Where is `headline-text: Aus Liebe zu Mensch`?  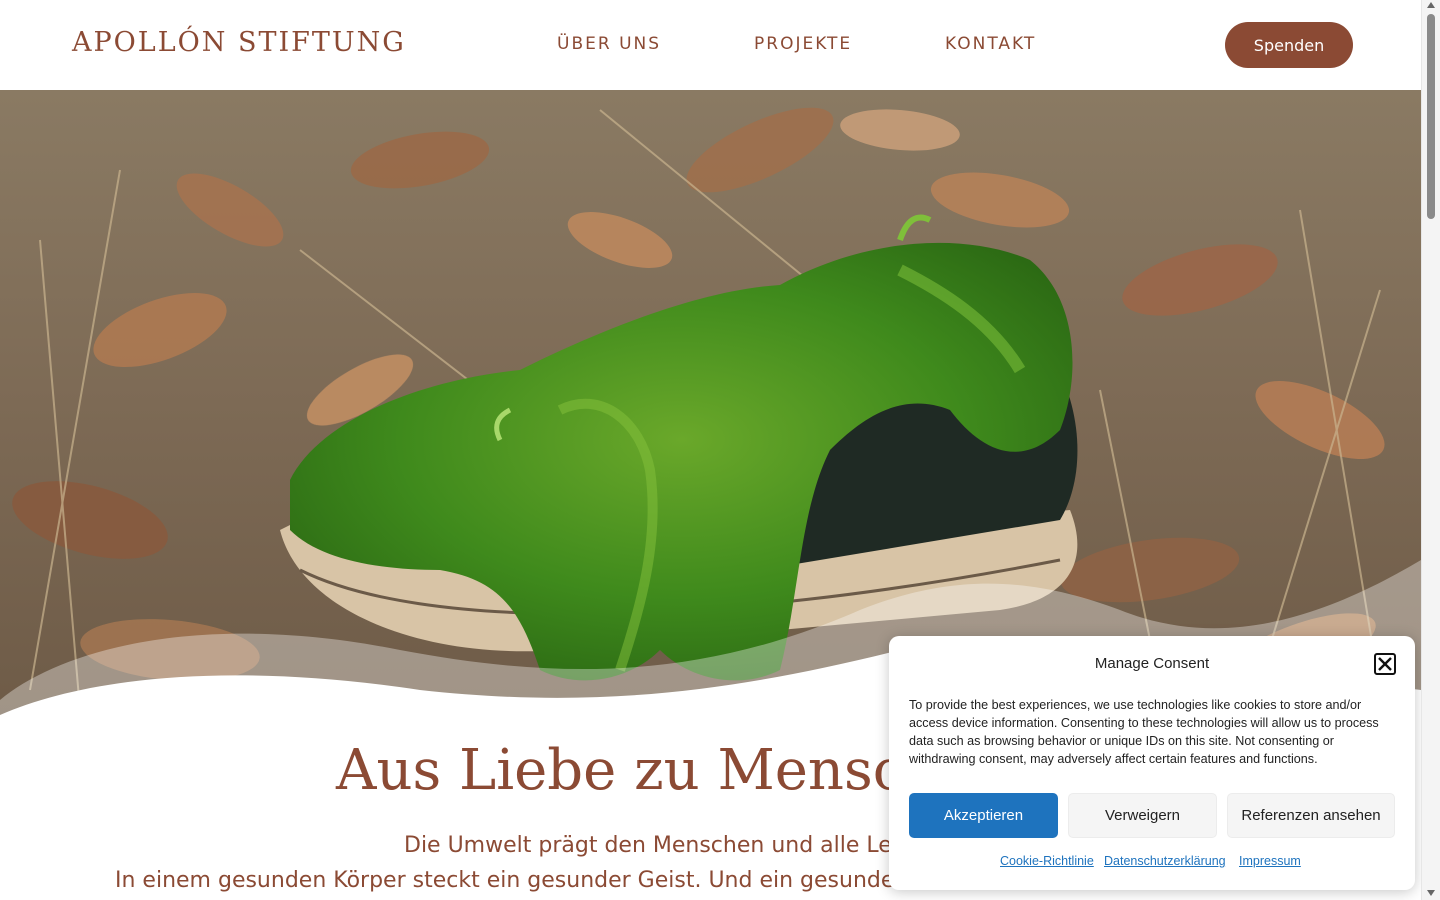 headline-text: Aus Liebe zu Mensch is located at coordinates (638, 770).